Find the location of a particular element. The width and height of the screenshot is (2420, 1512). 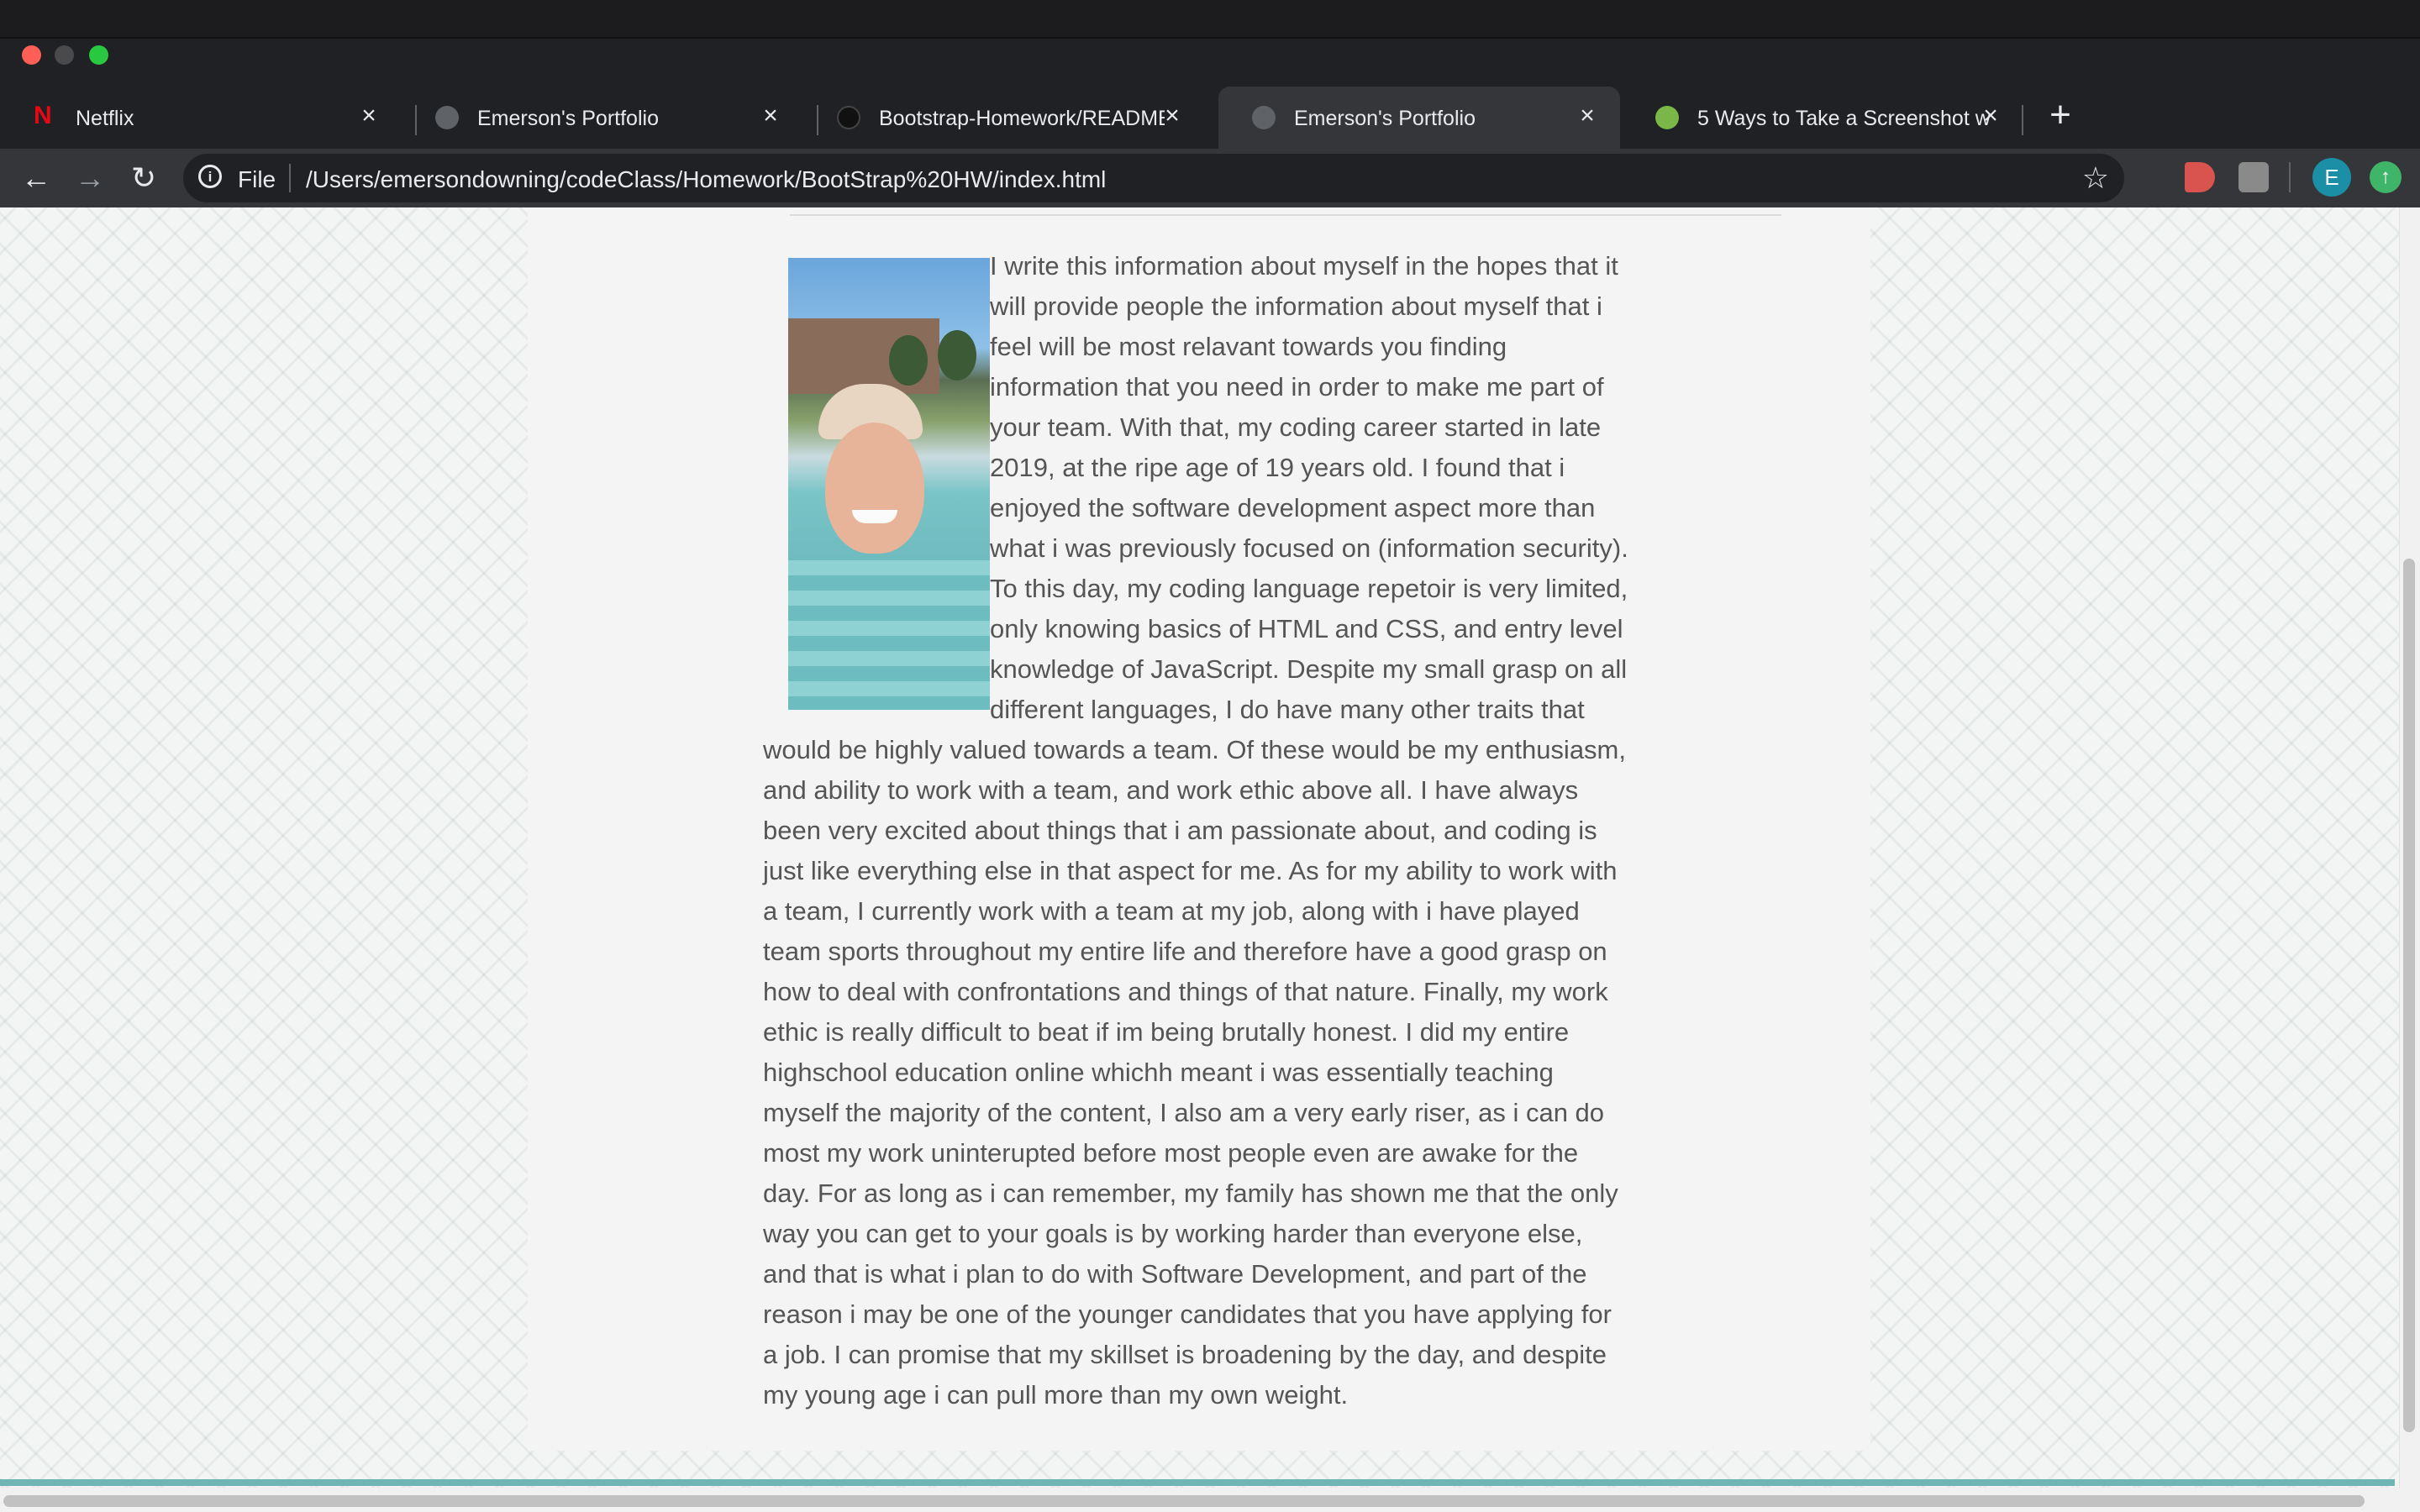

zoom-window-button is located at coordinates (98, 55).